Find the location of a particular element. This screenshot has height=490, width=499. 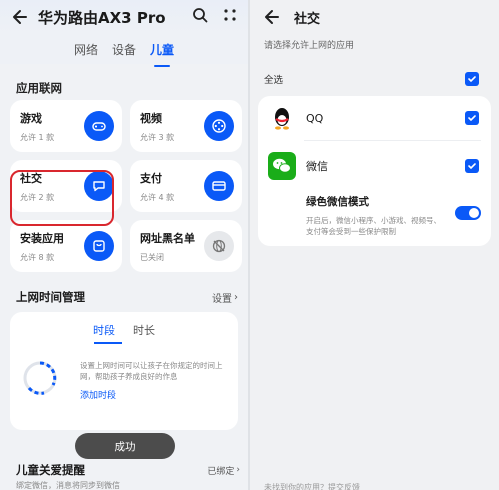

select-all-row: 全选 is located at coordinates (374, 79).